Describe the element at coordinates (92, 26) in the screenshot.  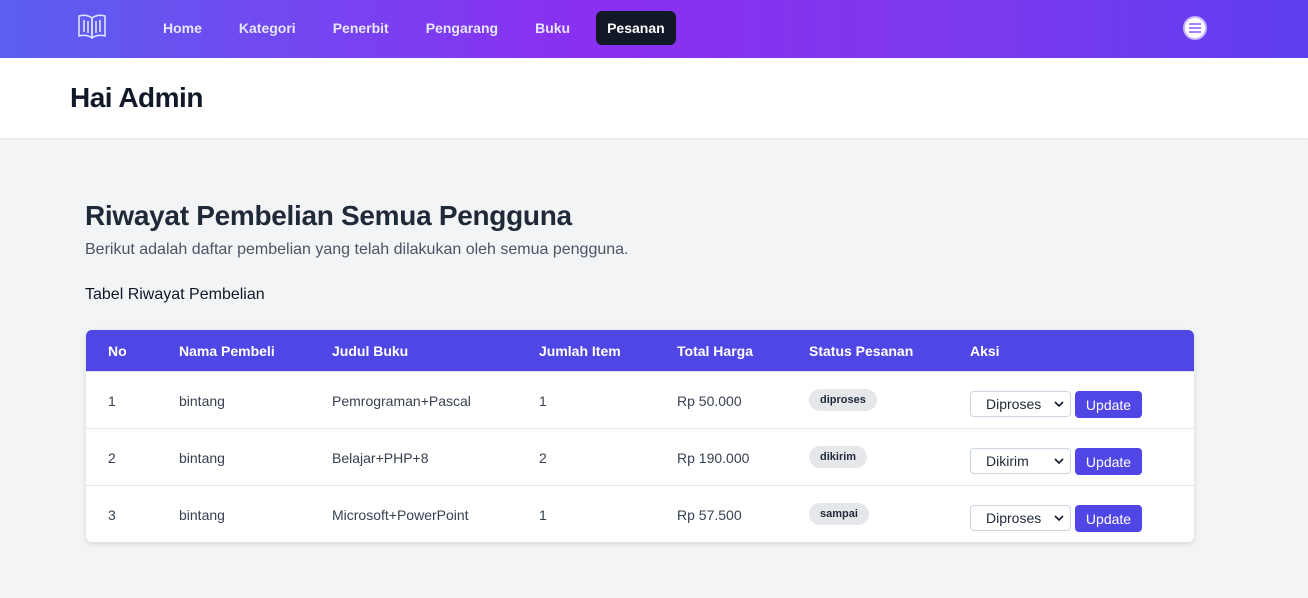
I see `book-icon` at that location.